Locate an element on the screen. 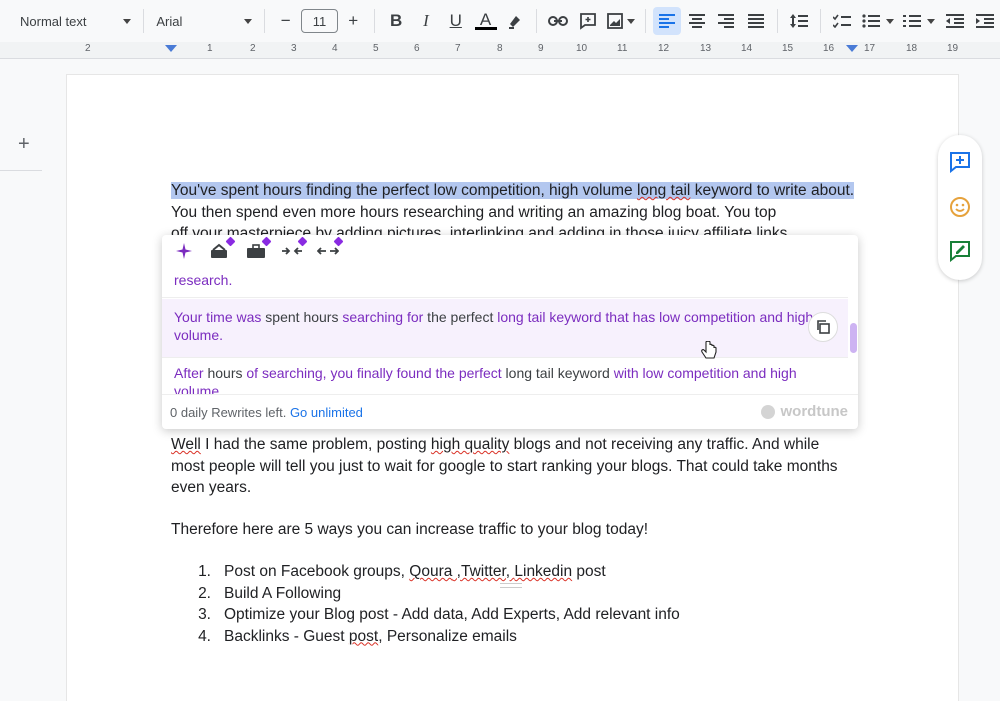  selected-text-part: long tail is located at coordinates (663, 190).